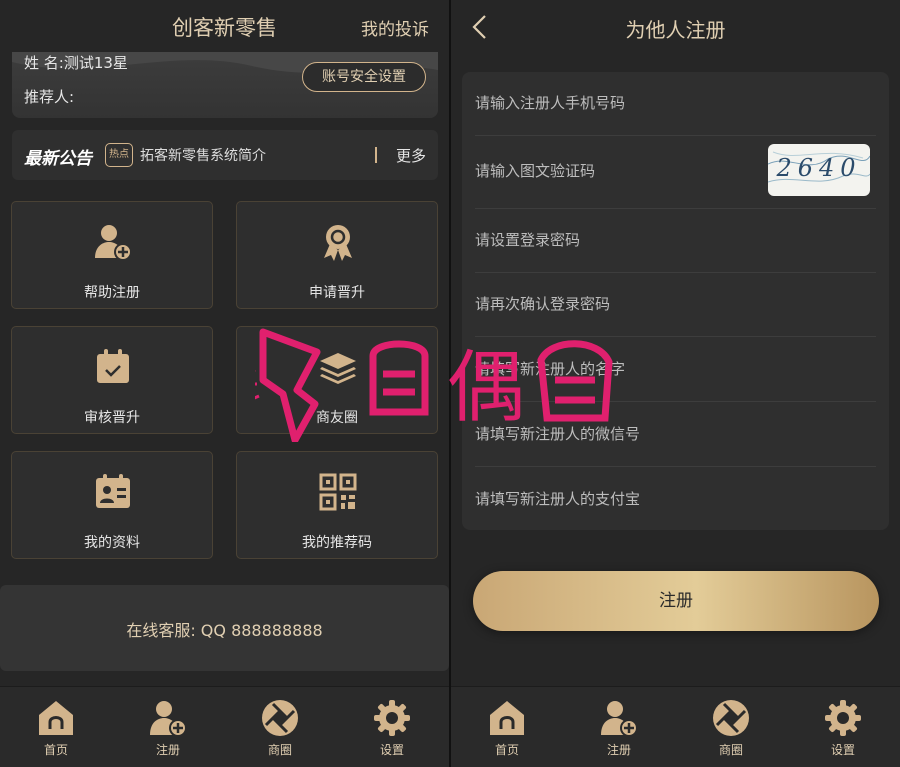  Describe the element at coordinates (675, 104) in the screenshot. I see `phone-field: 请输入注册人手机号码` at that location.